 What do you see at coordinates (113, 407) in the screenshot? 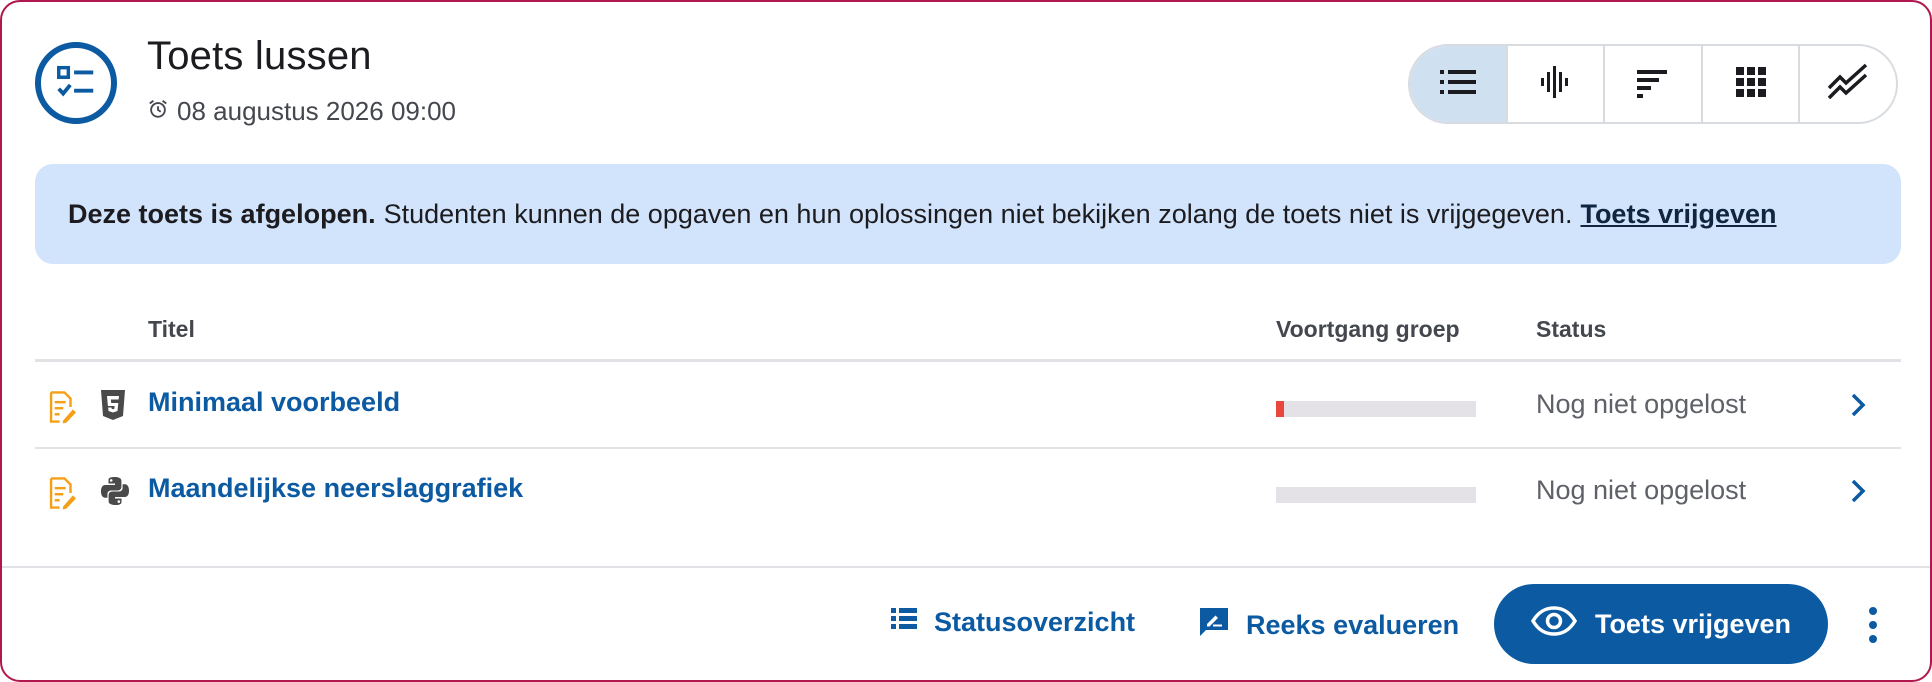
I see `html5-icon` at bounding box center [113, 407].